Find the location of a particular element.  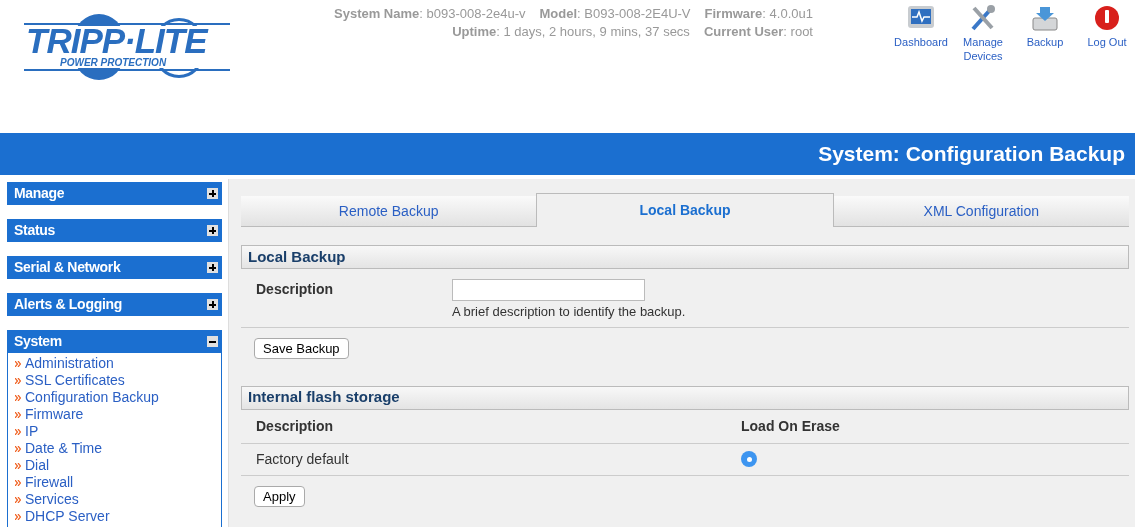

column-header: Load On Erase is located at coordinates (790, 426).